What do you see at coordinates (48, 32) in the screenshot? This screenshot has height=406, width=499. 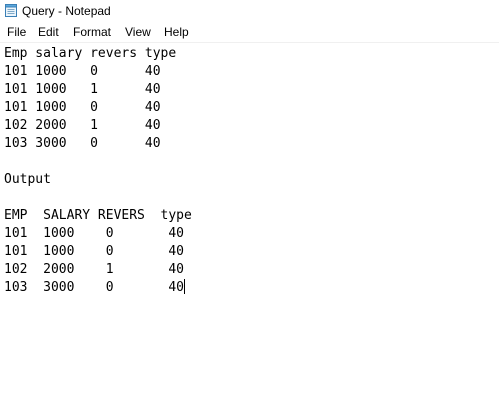 I see `menu-edit: Edit` at bounding box center [48, 32].